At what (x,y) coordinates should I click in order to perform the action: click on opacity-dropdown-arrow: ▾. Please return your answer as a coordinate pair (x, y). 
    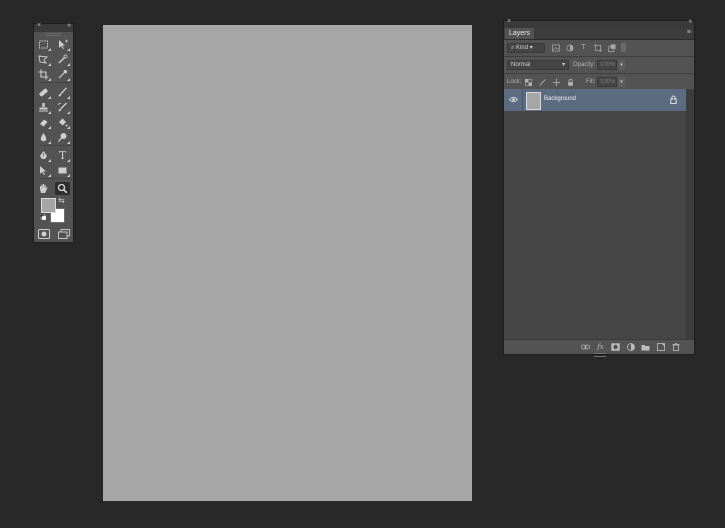
    Looking at the image, I should click on (621, 65).